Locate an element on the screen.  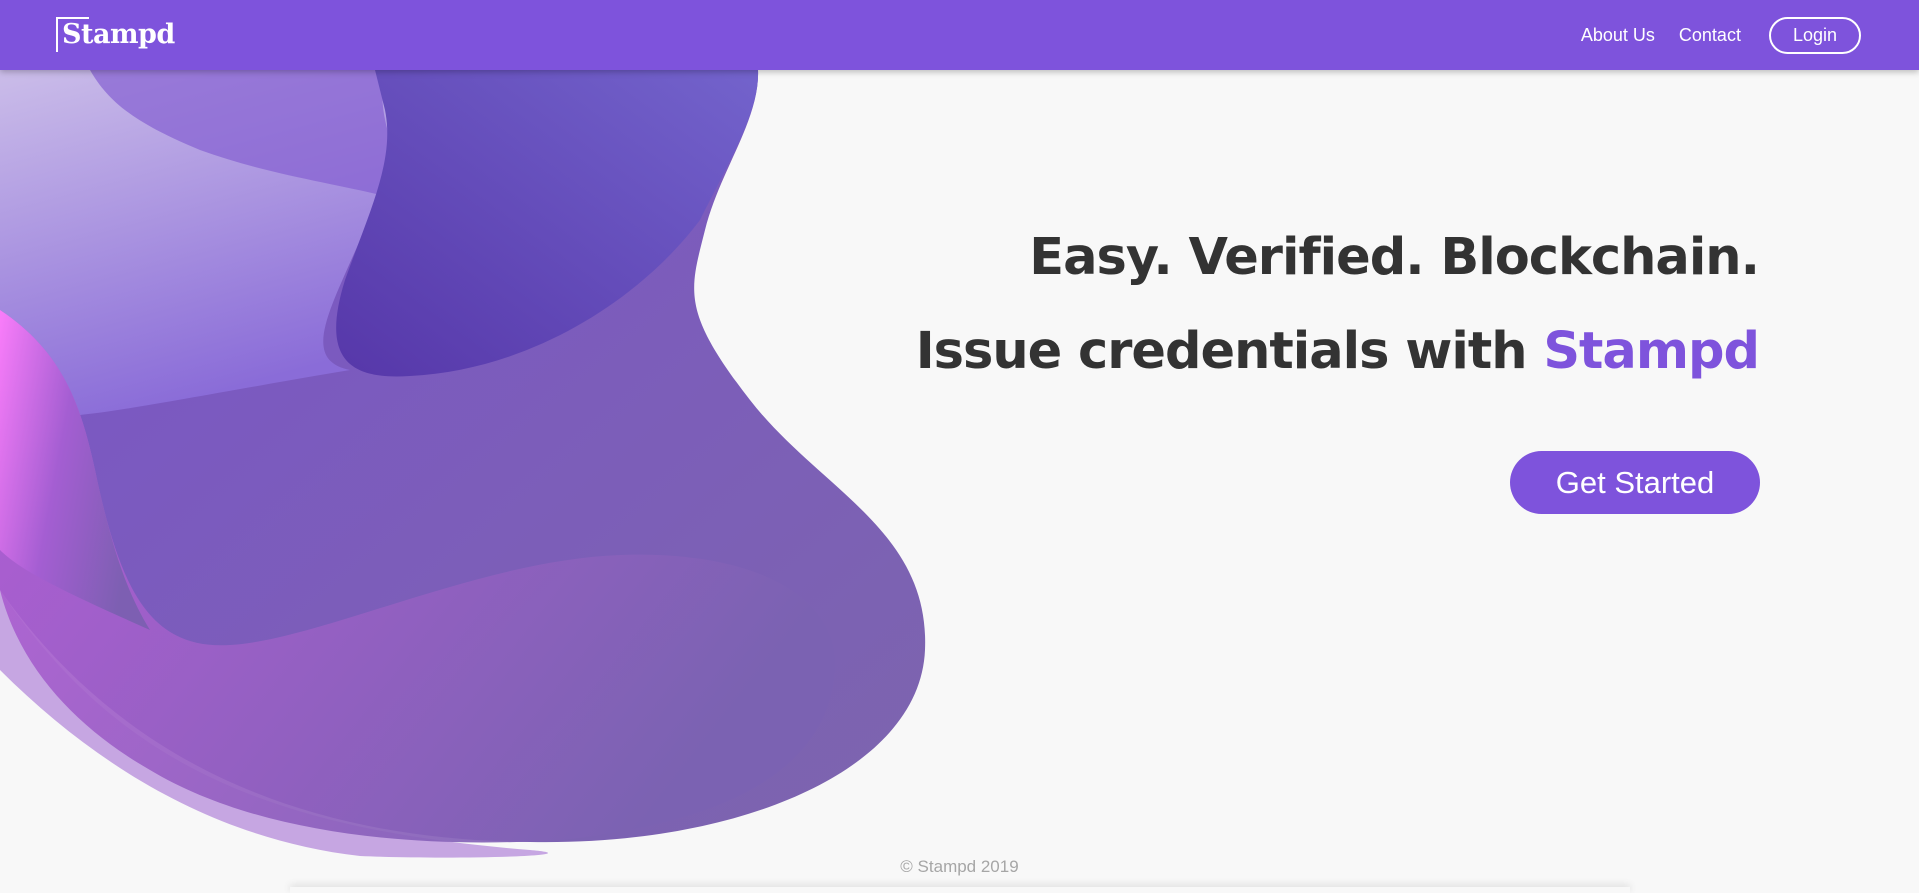
brand-name: Stampd is located at coordinates (118, 34).